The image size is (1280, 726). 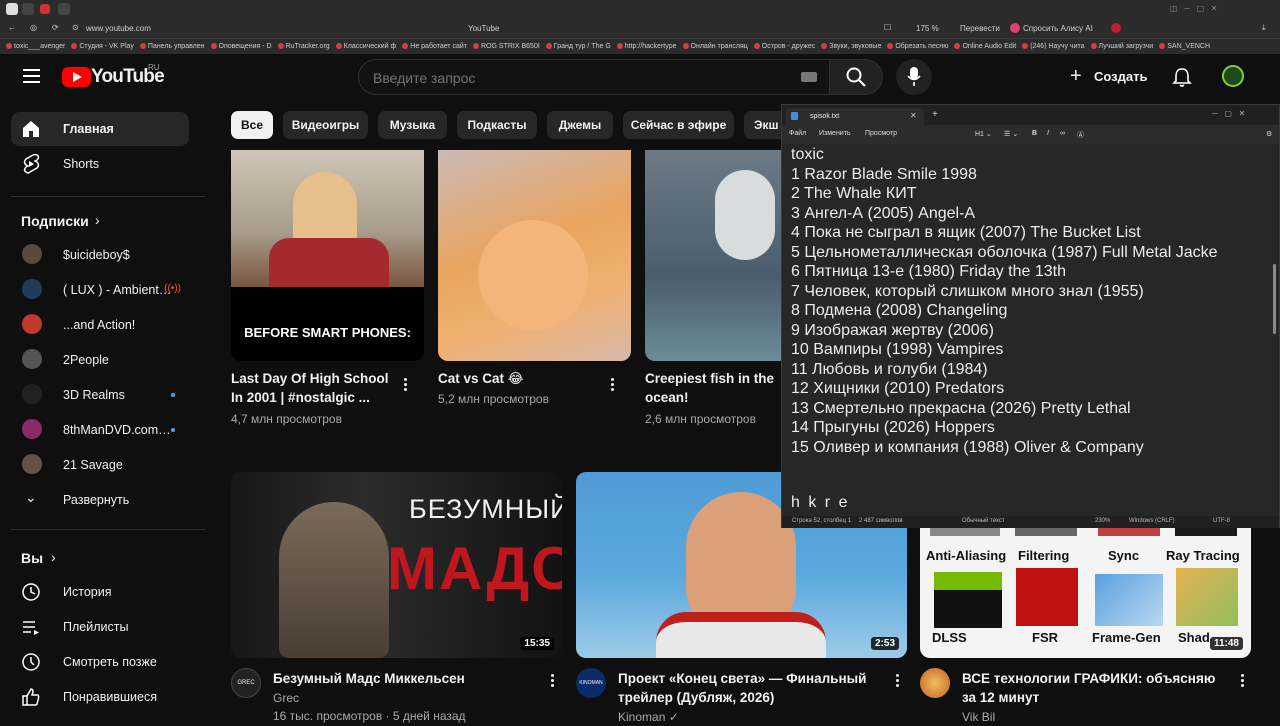 What do you see at coordinates (520, 378) in the screenshot?
I see `video-title: Cat vs Cat 😂` at bounding box center [520, 378].